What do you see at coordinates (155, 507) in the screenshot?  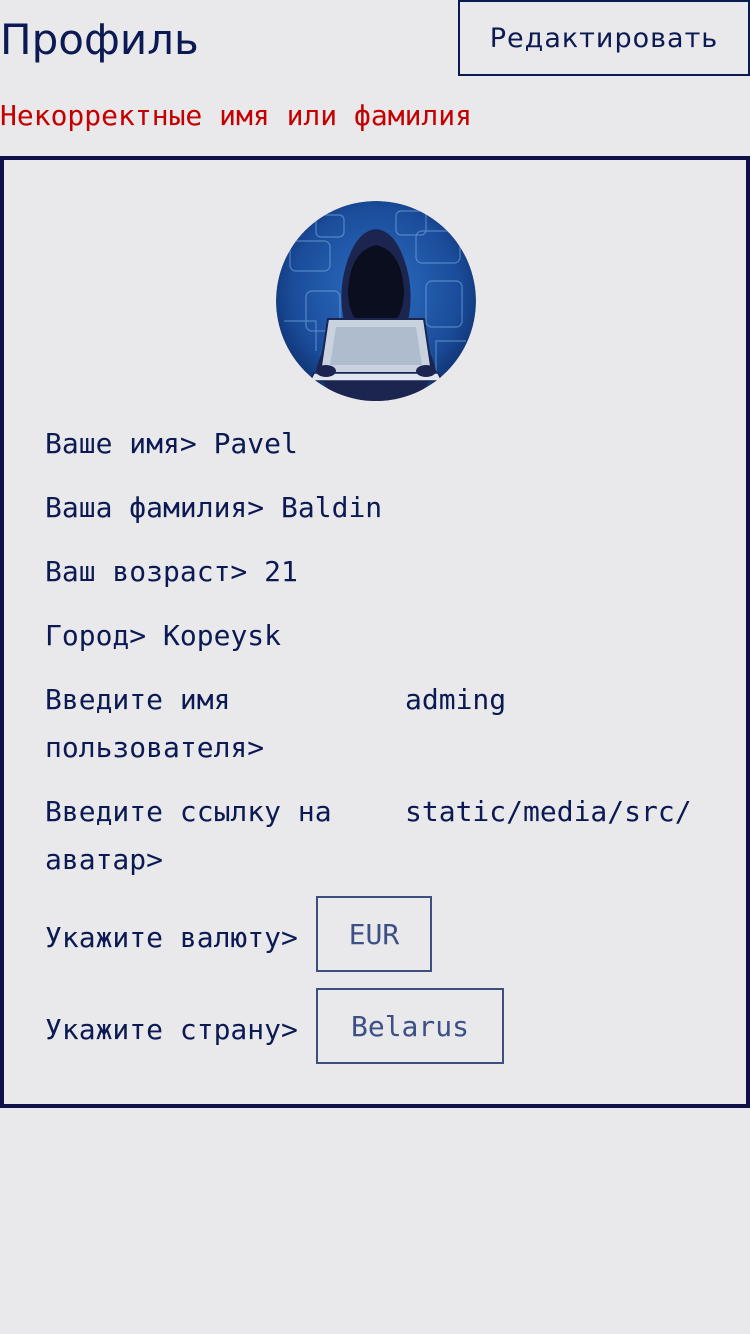 I see `surname-label: Ваша фамилия>` at bounding box center [155, 507].